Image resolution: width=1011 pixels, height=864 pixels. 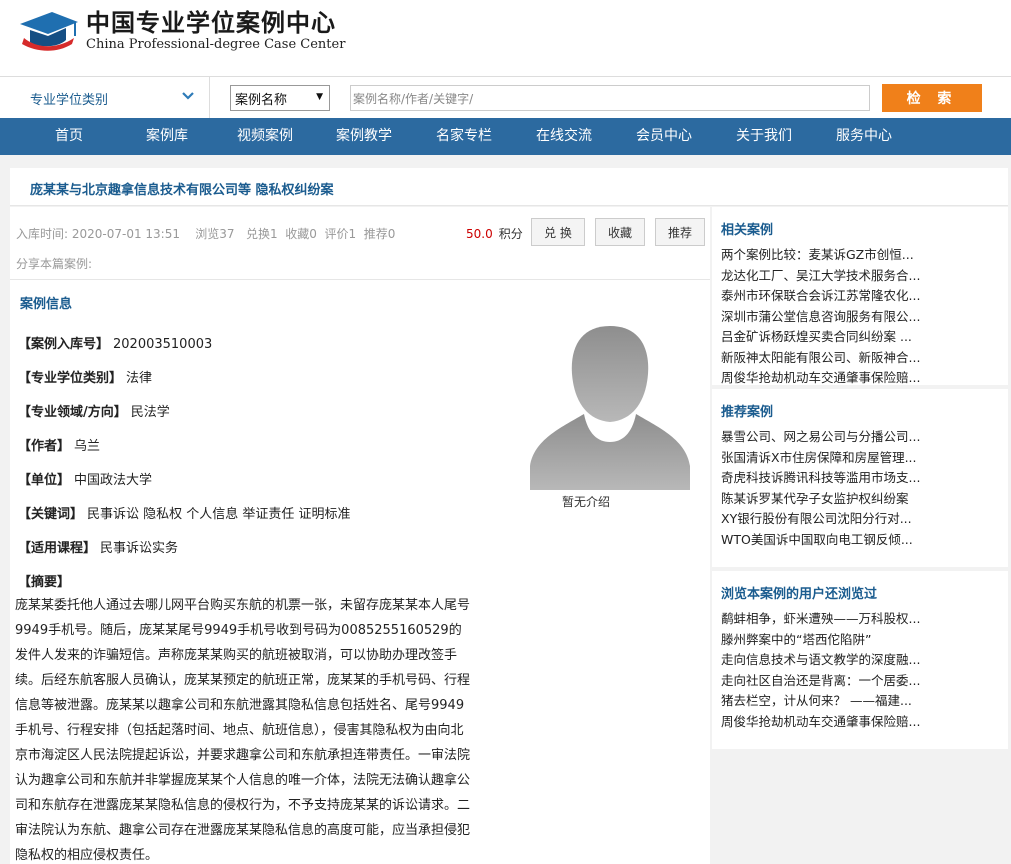 I want to click on field-value: 法律, so click(x=139, y=378).